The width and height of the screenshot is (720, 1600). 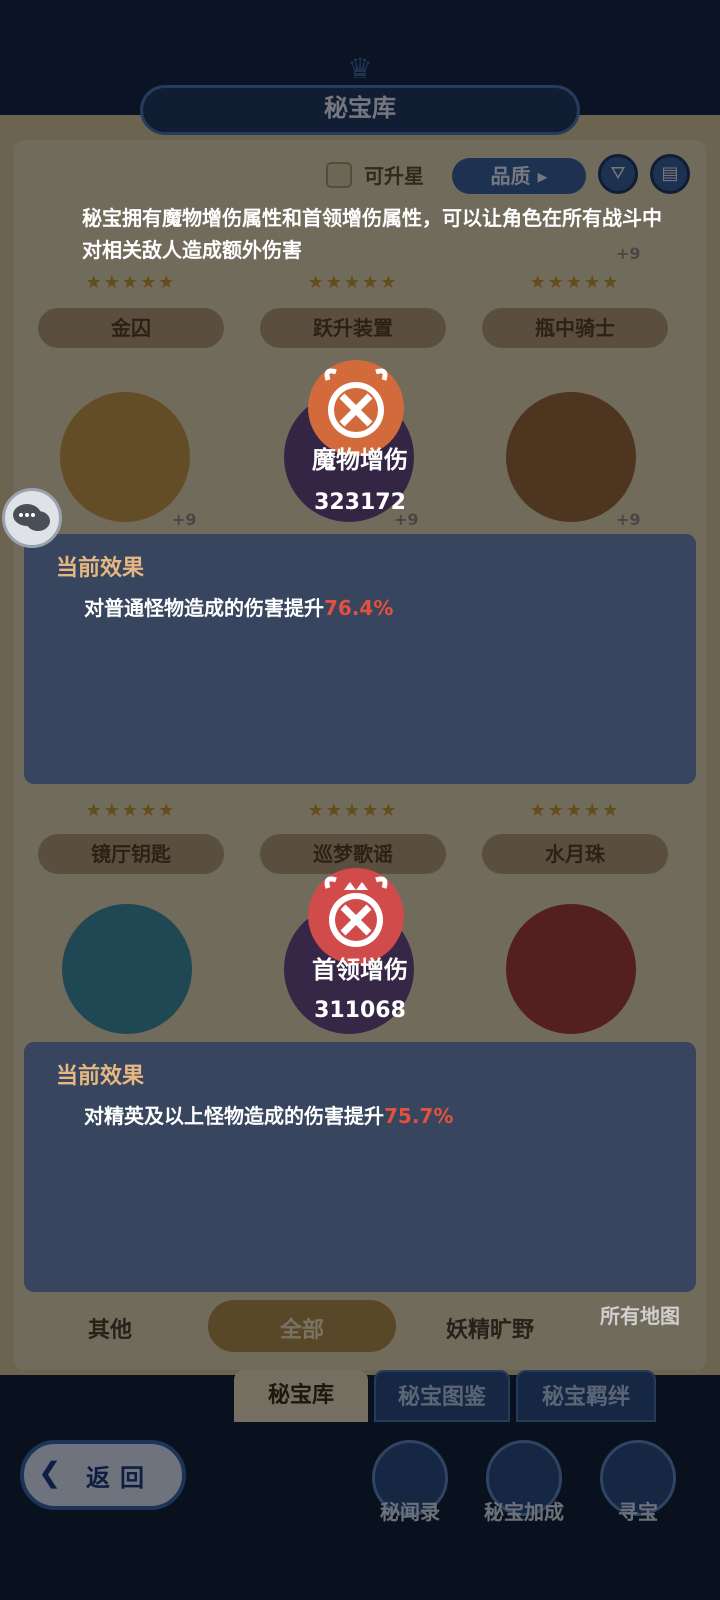 What do you see at coordinates (640, 1314) in the screenshot?
I see `all-maps-label: 所有地图` at bounding box center [640, 1314].